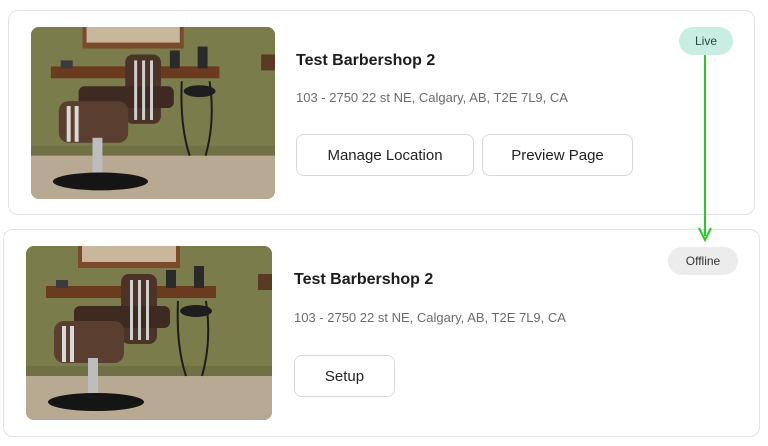 This screenshot has width=768, height=446. I want to click on manage-location-button: Manage Location, so click(385, 155).